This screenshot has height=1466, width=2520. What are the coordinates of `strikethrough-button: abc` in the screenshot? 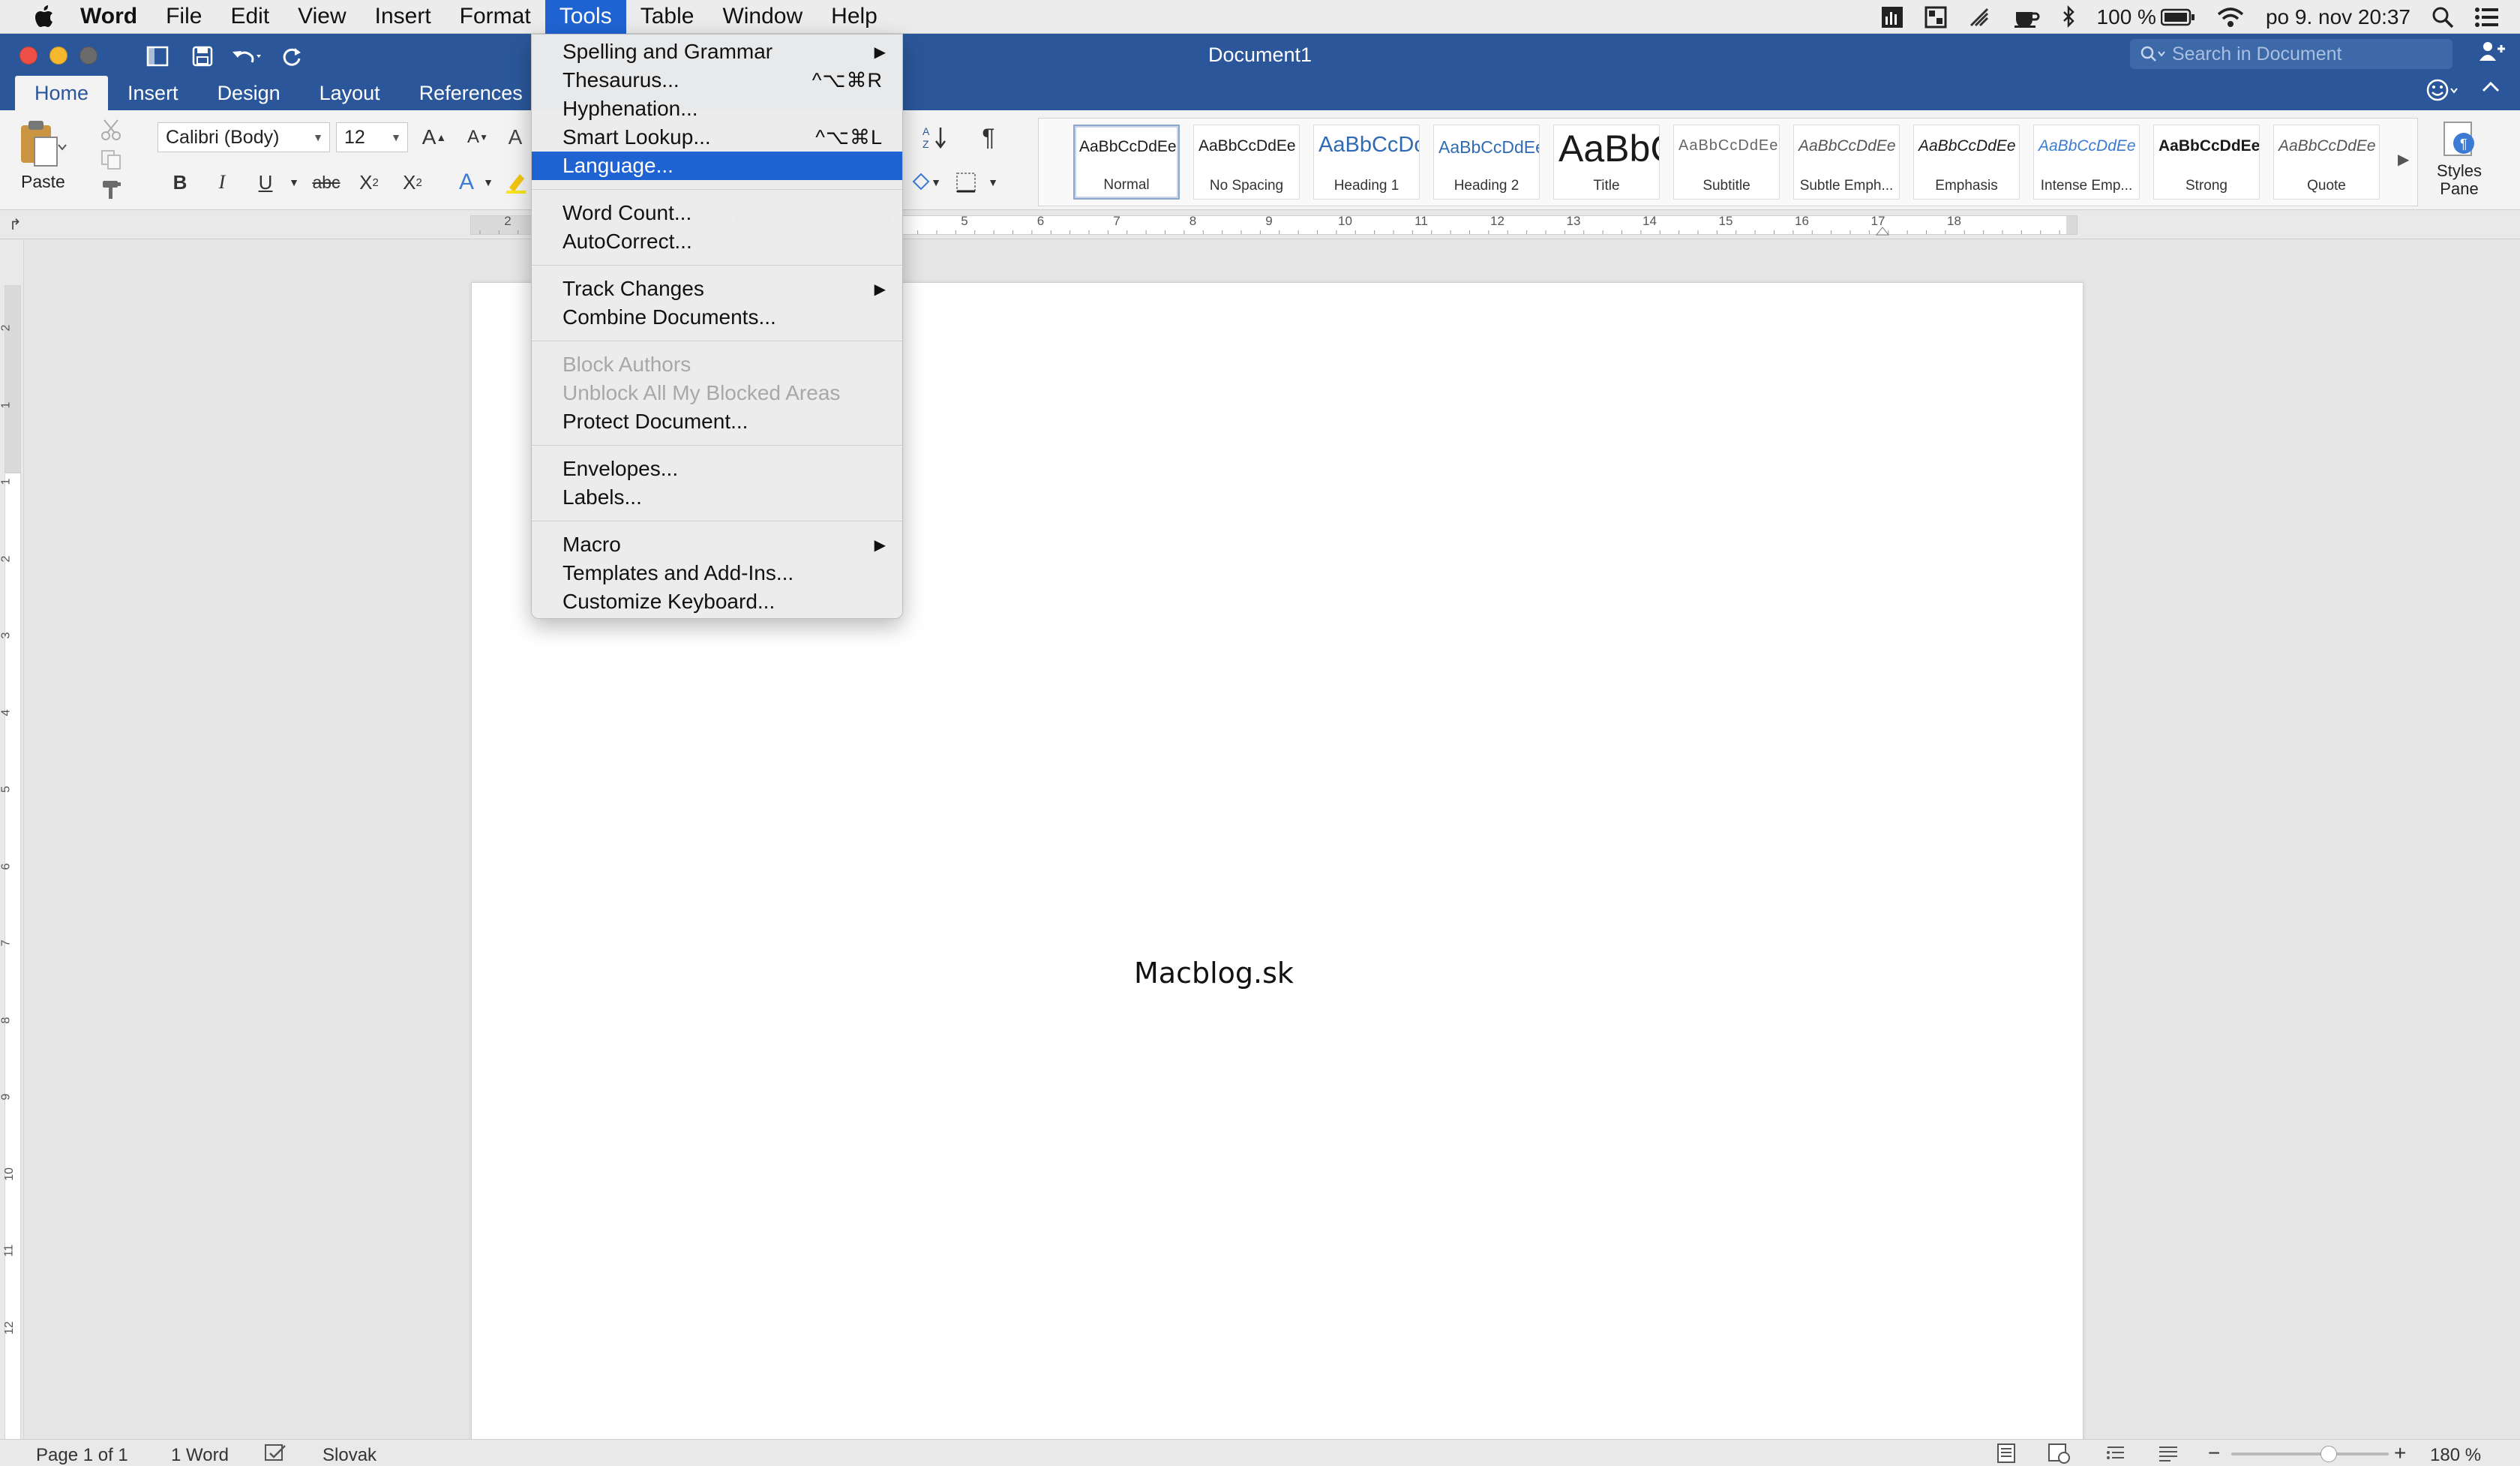 It's located at (326, 182).